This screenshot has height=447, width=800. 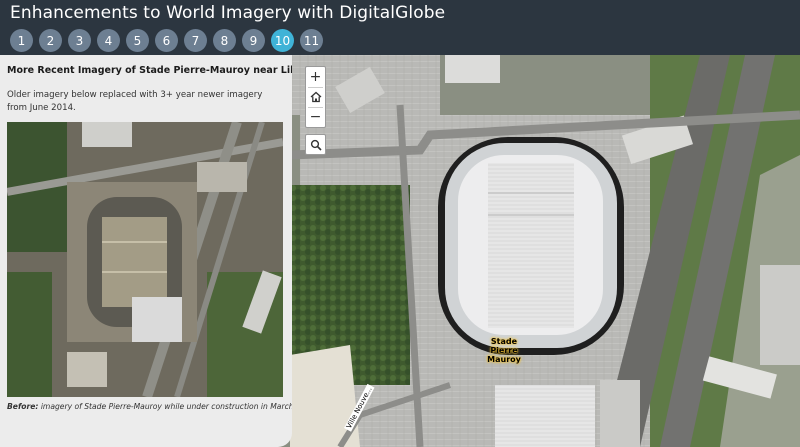 What do you see at coordinates (50, 40) in the screenshot?
I see `tab-2: 2` at bounding box center [50, 40].